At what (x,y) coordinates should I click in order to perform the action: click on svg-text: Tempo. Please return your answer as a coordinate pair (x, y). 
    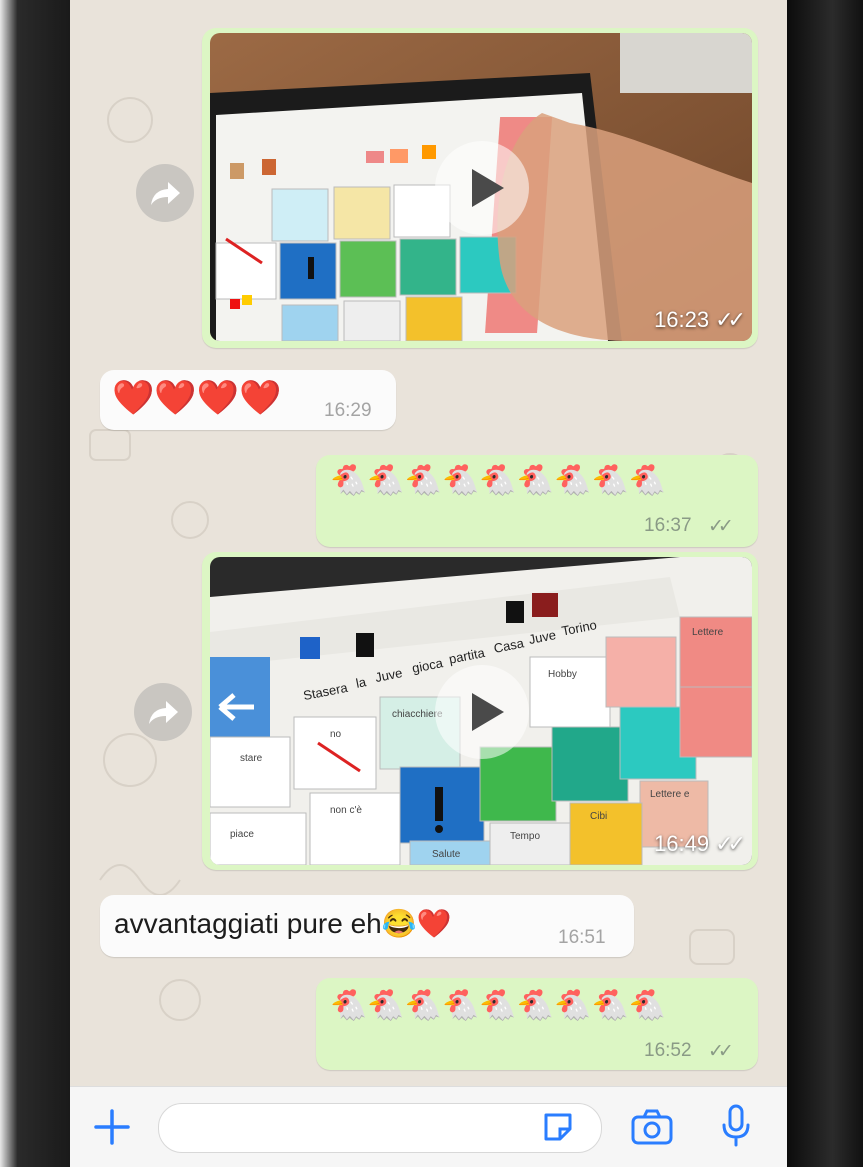
    Looking at the image, I should click on (525, 836).